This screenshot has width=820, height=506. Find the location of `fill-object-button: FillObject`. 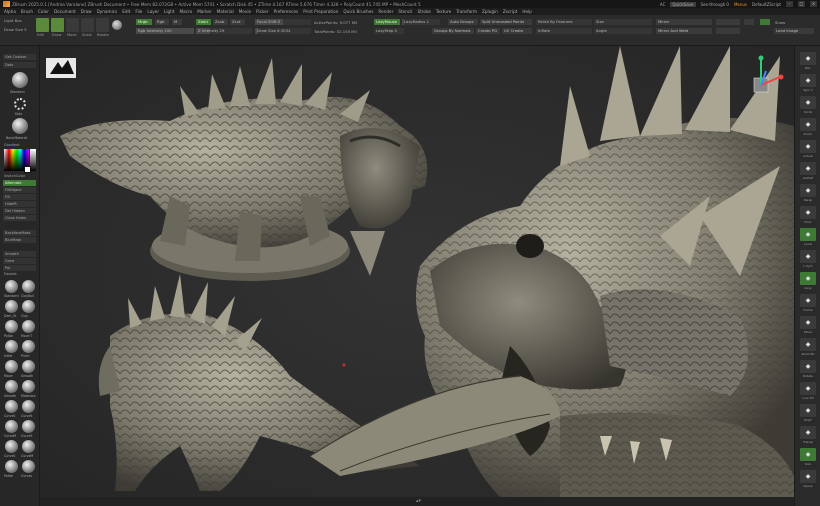

fill-object-button: FillObject is located at coordinates (19, 190).